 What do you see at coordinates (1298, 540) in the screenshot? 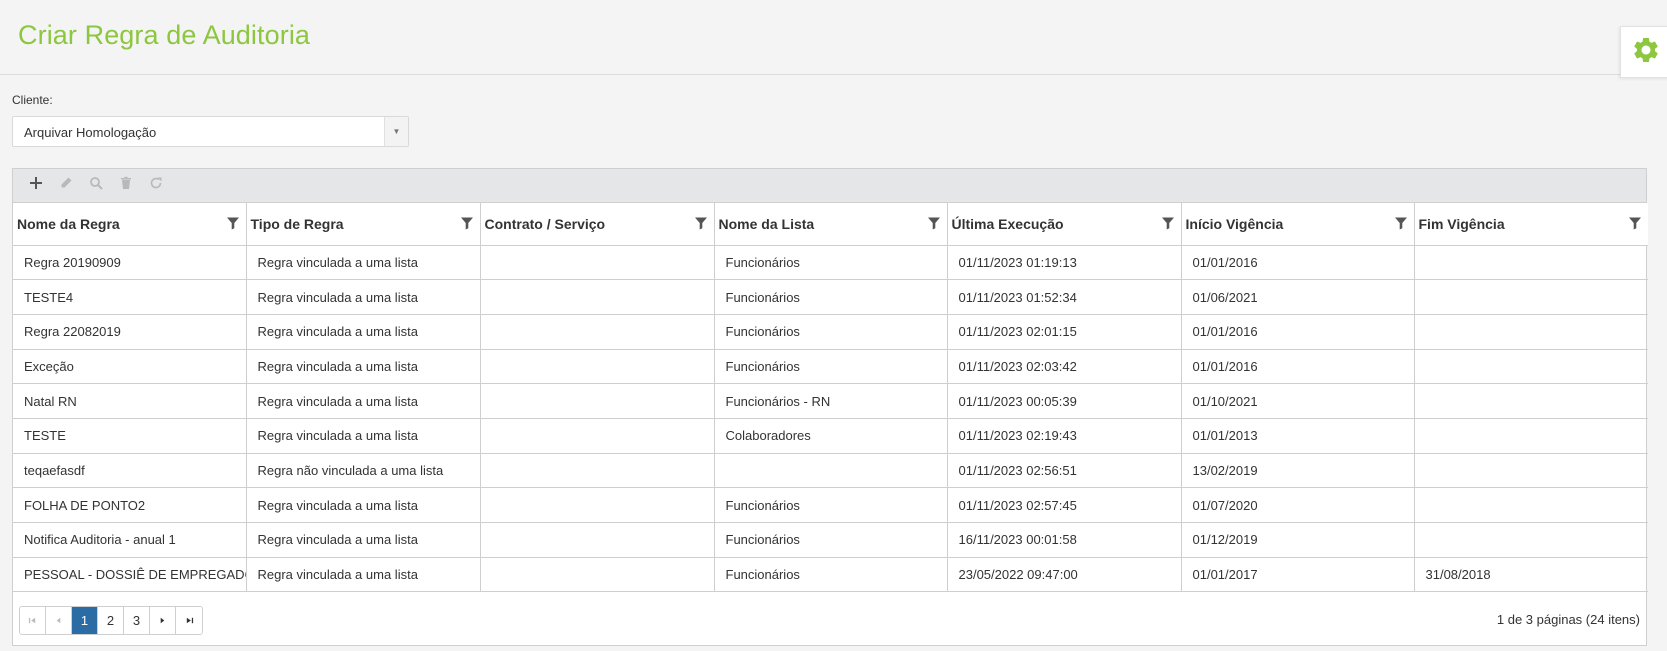
I see `table-cell: 01/12/2019` at bounding box center [1298, 540].